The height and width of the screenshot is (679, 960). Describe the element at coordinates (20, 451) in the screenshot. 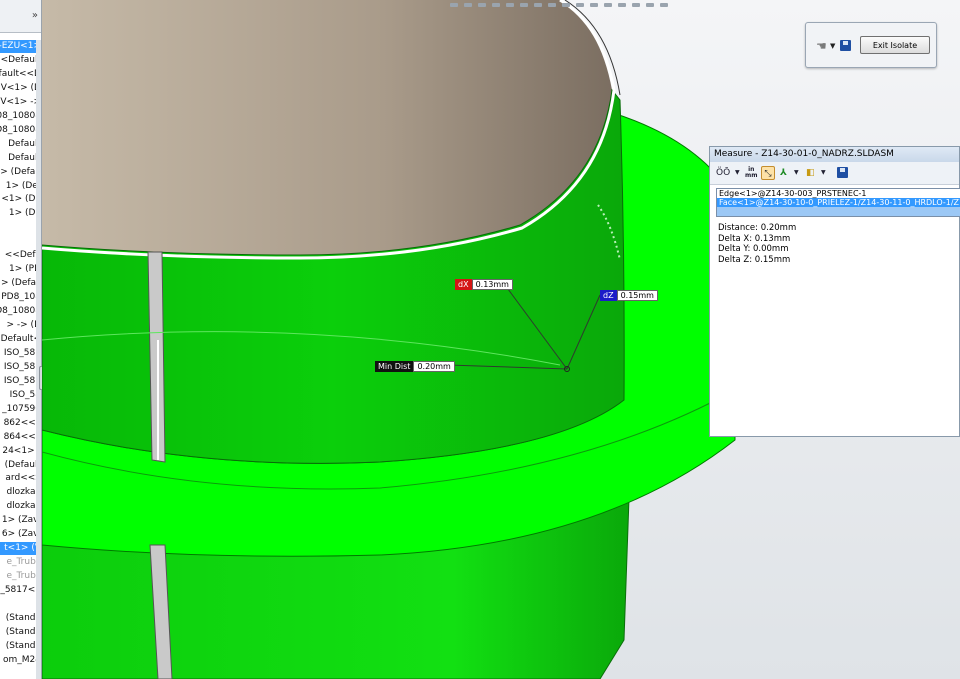

I see `tree-node: 24<1> (` at that location.